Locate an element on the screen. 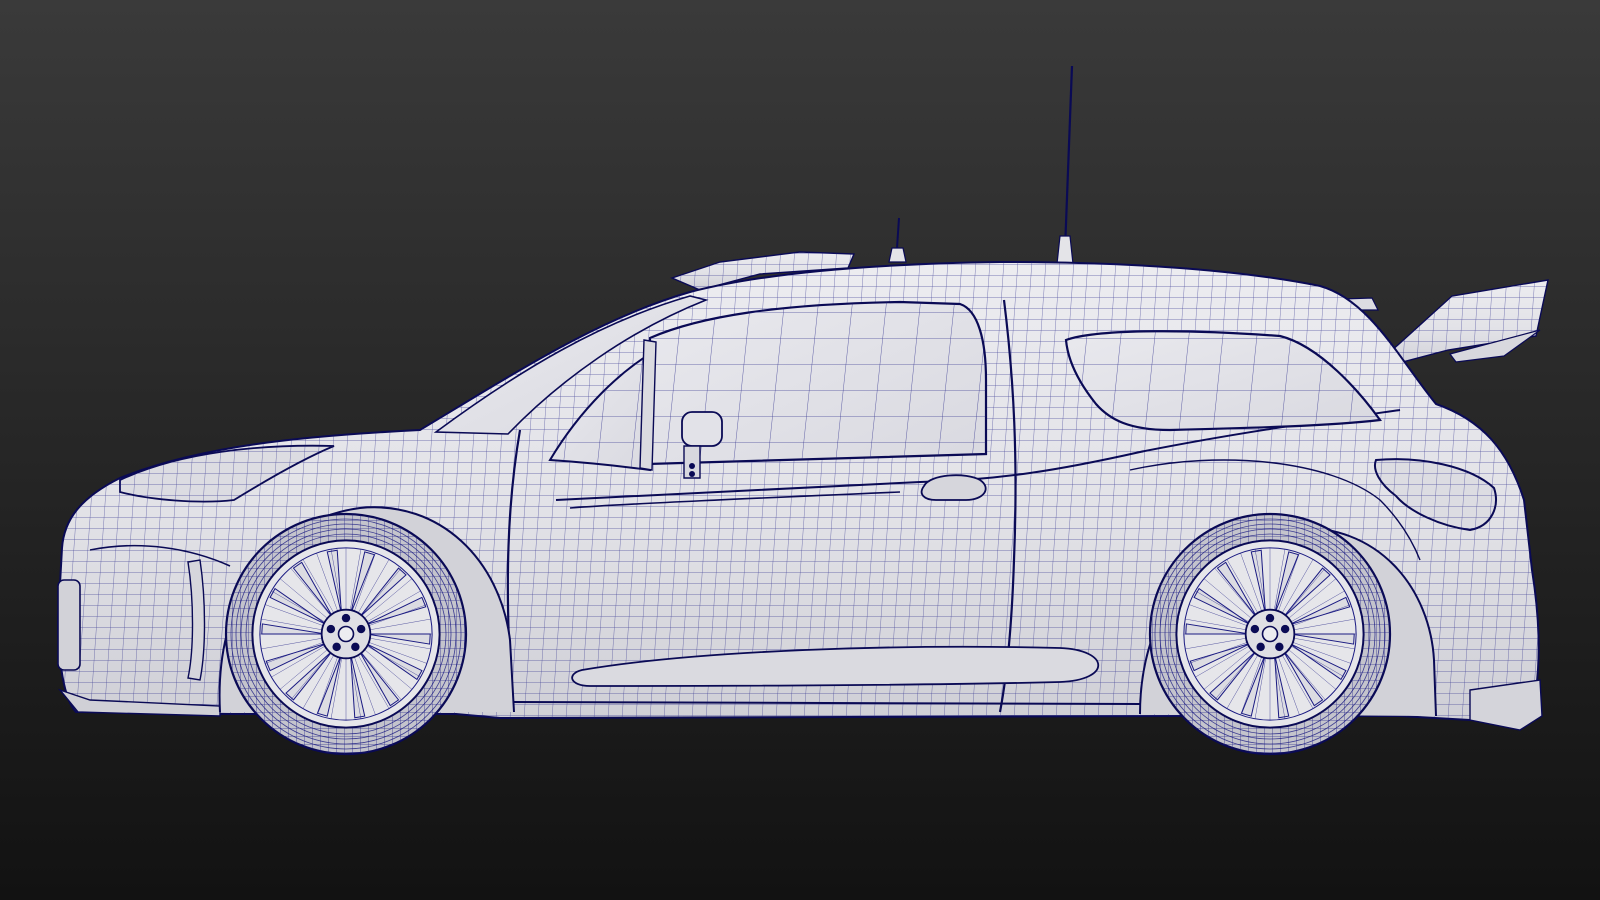 Image resolution: width=1600 pixels, height=900 pixels. front-wheel is located at coordinates (346, 634).